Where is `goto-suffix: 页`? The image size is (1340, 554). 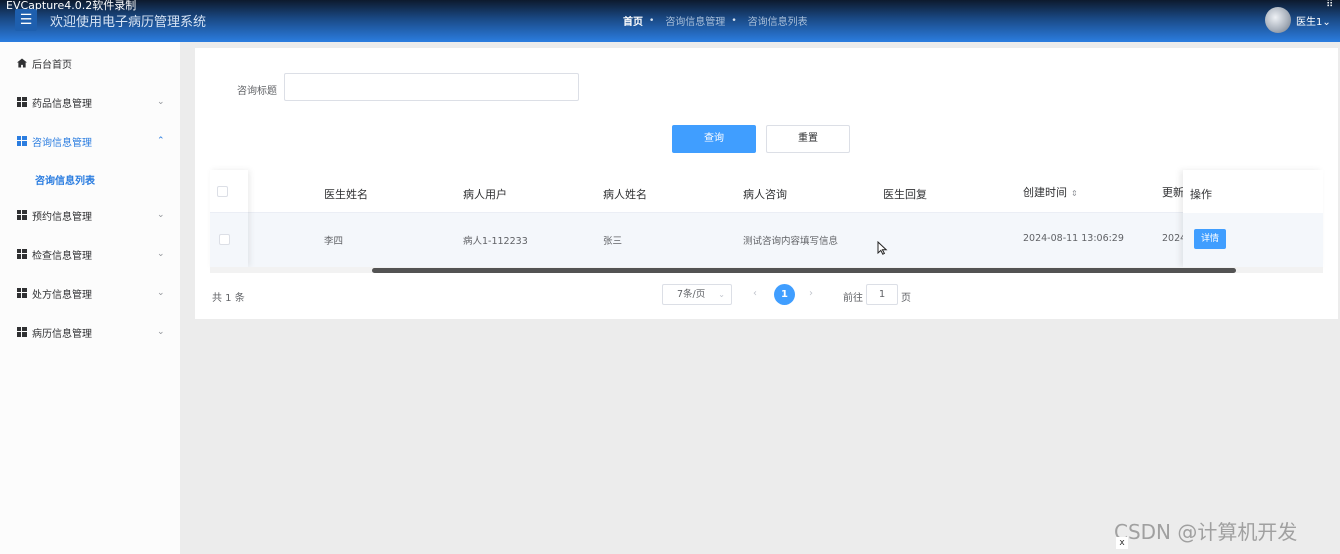
goto-suffix: 页 is located at coordinates (906, 298).